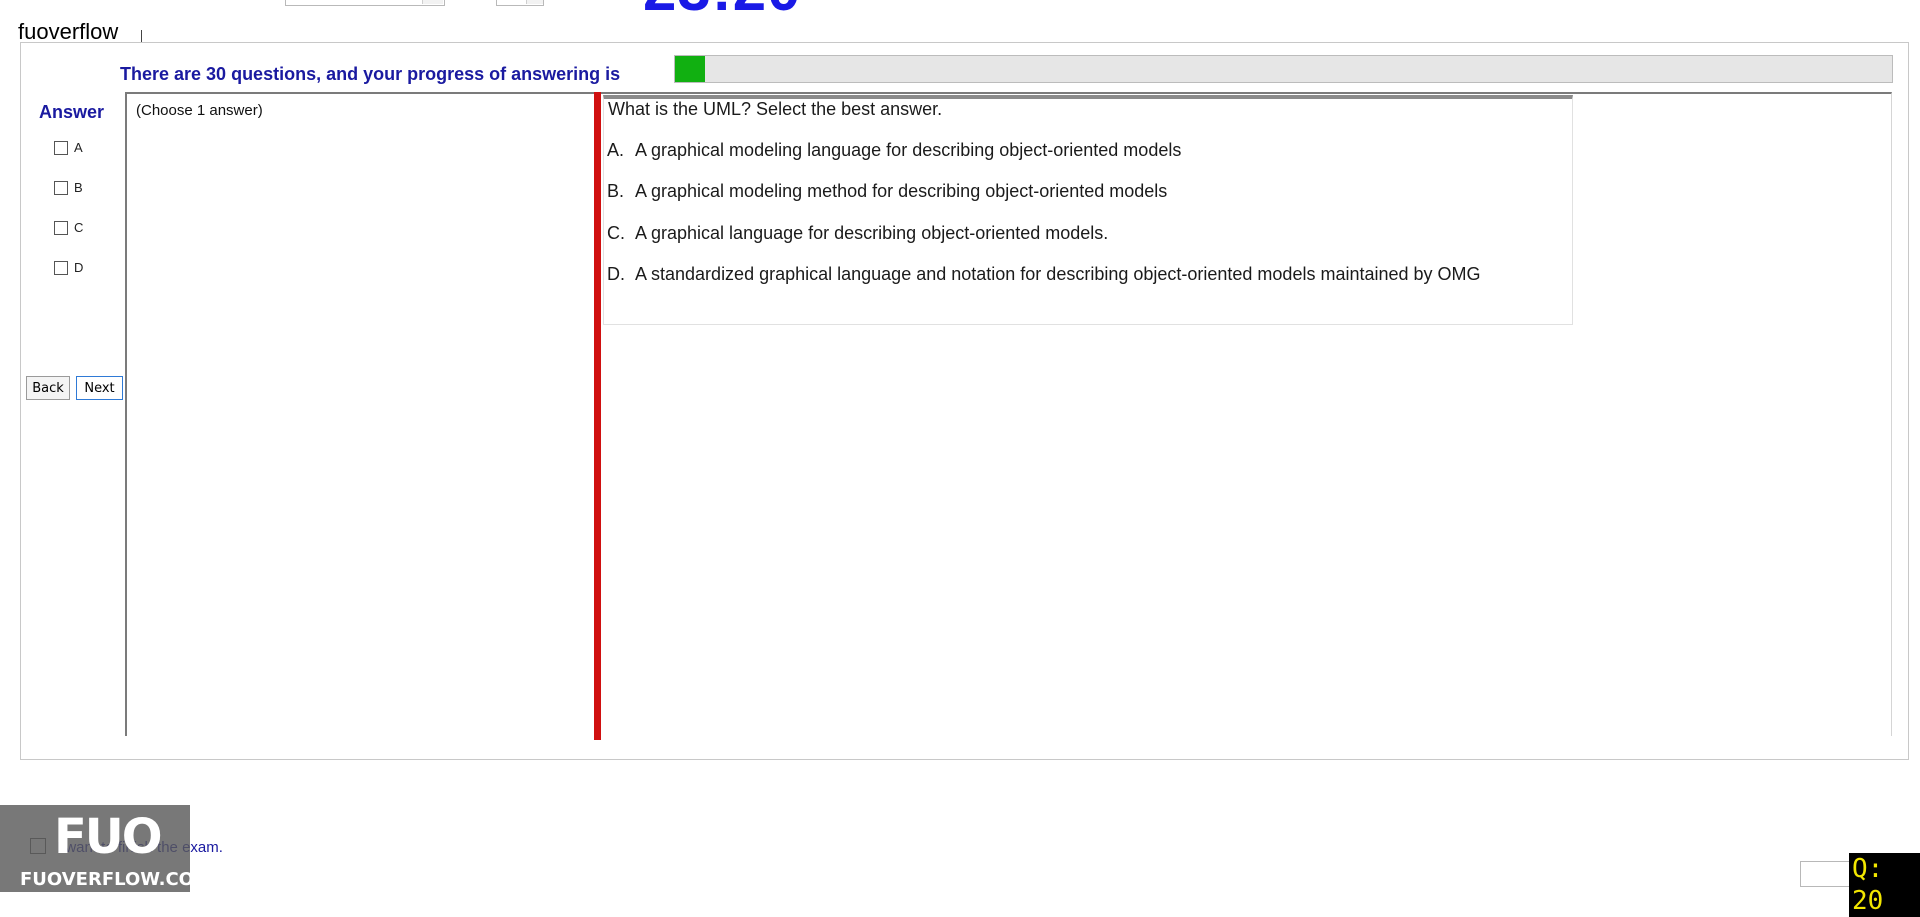 The width and height of the screenshot is (1920, 917). What do you see at coordinates (597, 416) in the screenshot?
I see `pane-divider` at bounding box center [597, 416].